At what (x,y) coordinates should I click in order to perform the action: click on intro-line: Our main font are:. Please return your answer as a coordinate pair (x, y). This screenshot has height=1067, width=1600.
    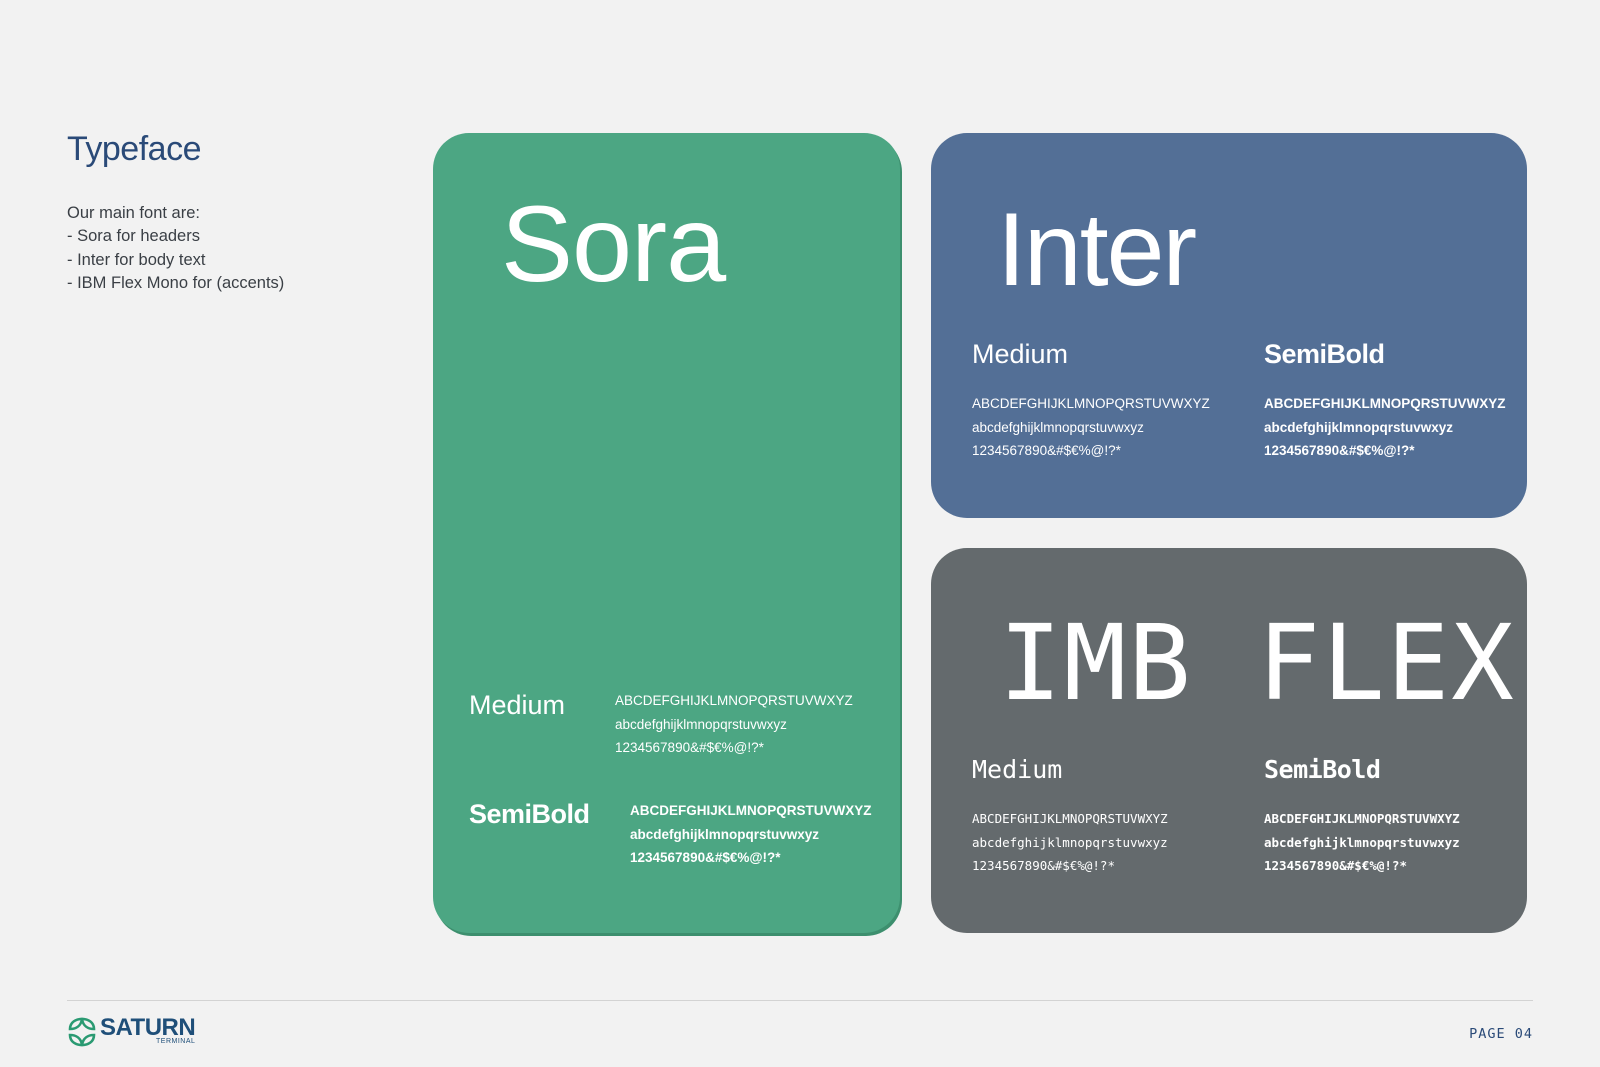
    Looking at the image, I should click on (133, 213).